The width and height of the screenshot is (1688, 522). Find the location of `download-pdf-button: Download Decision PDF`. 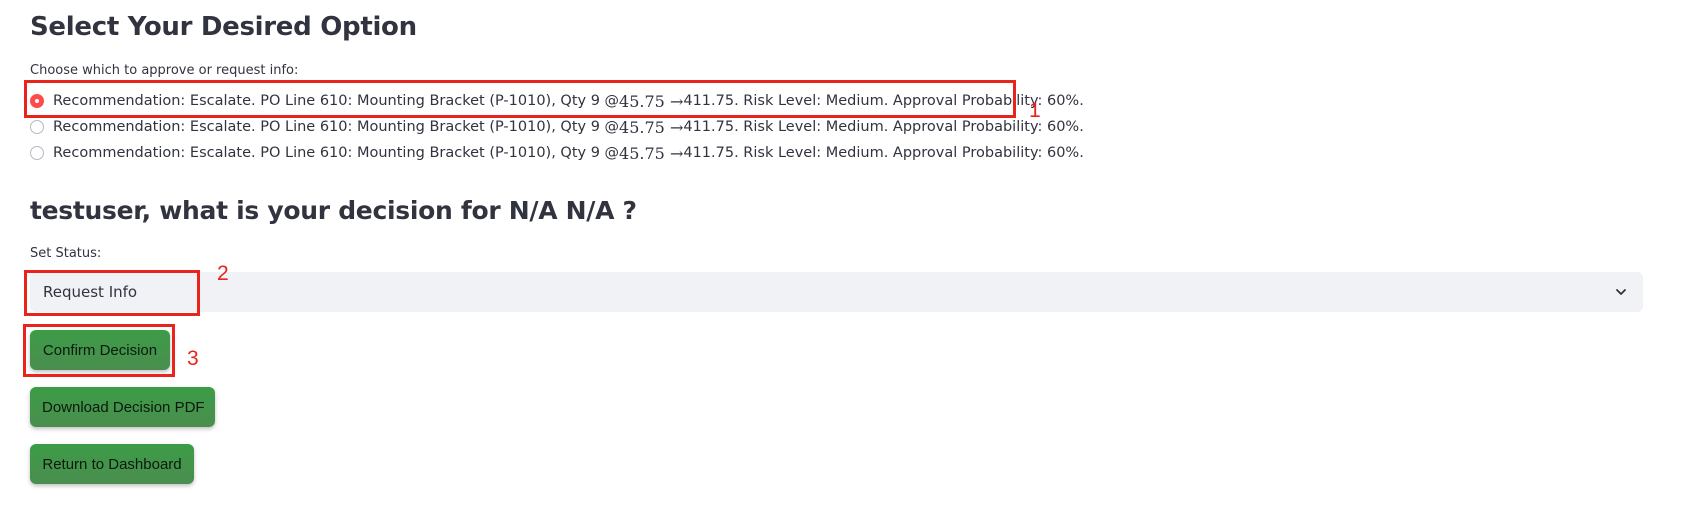

download-pdf-button: Download Decision PDF is located at coordinates (122, 407).